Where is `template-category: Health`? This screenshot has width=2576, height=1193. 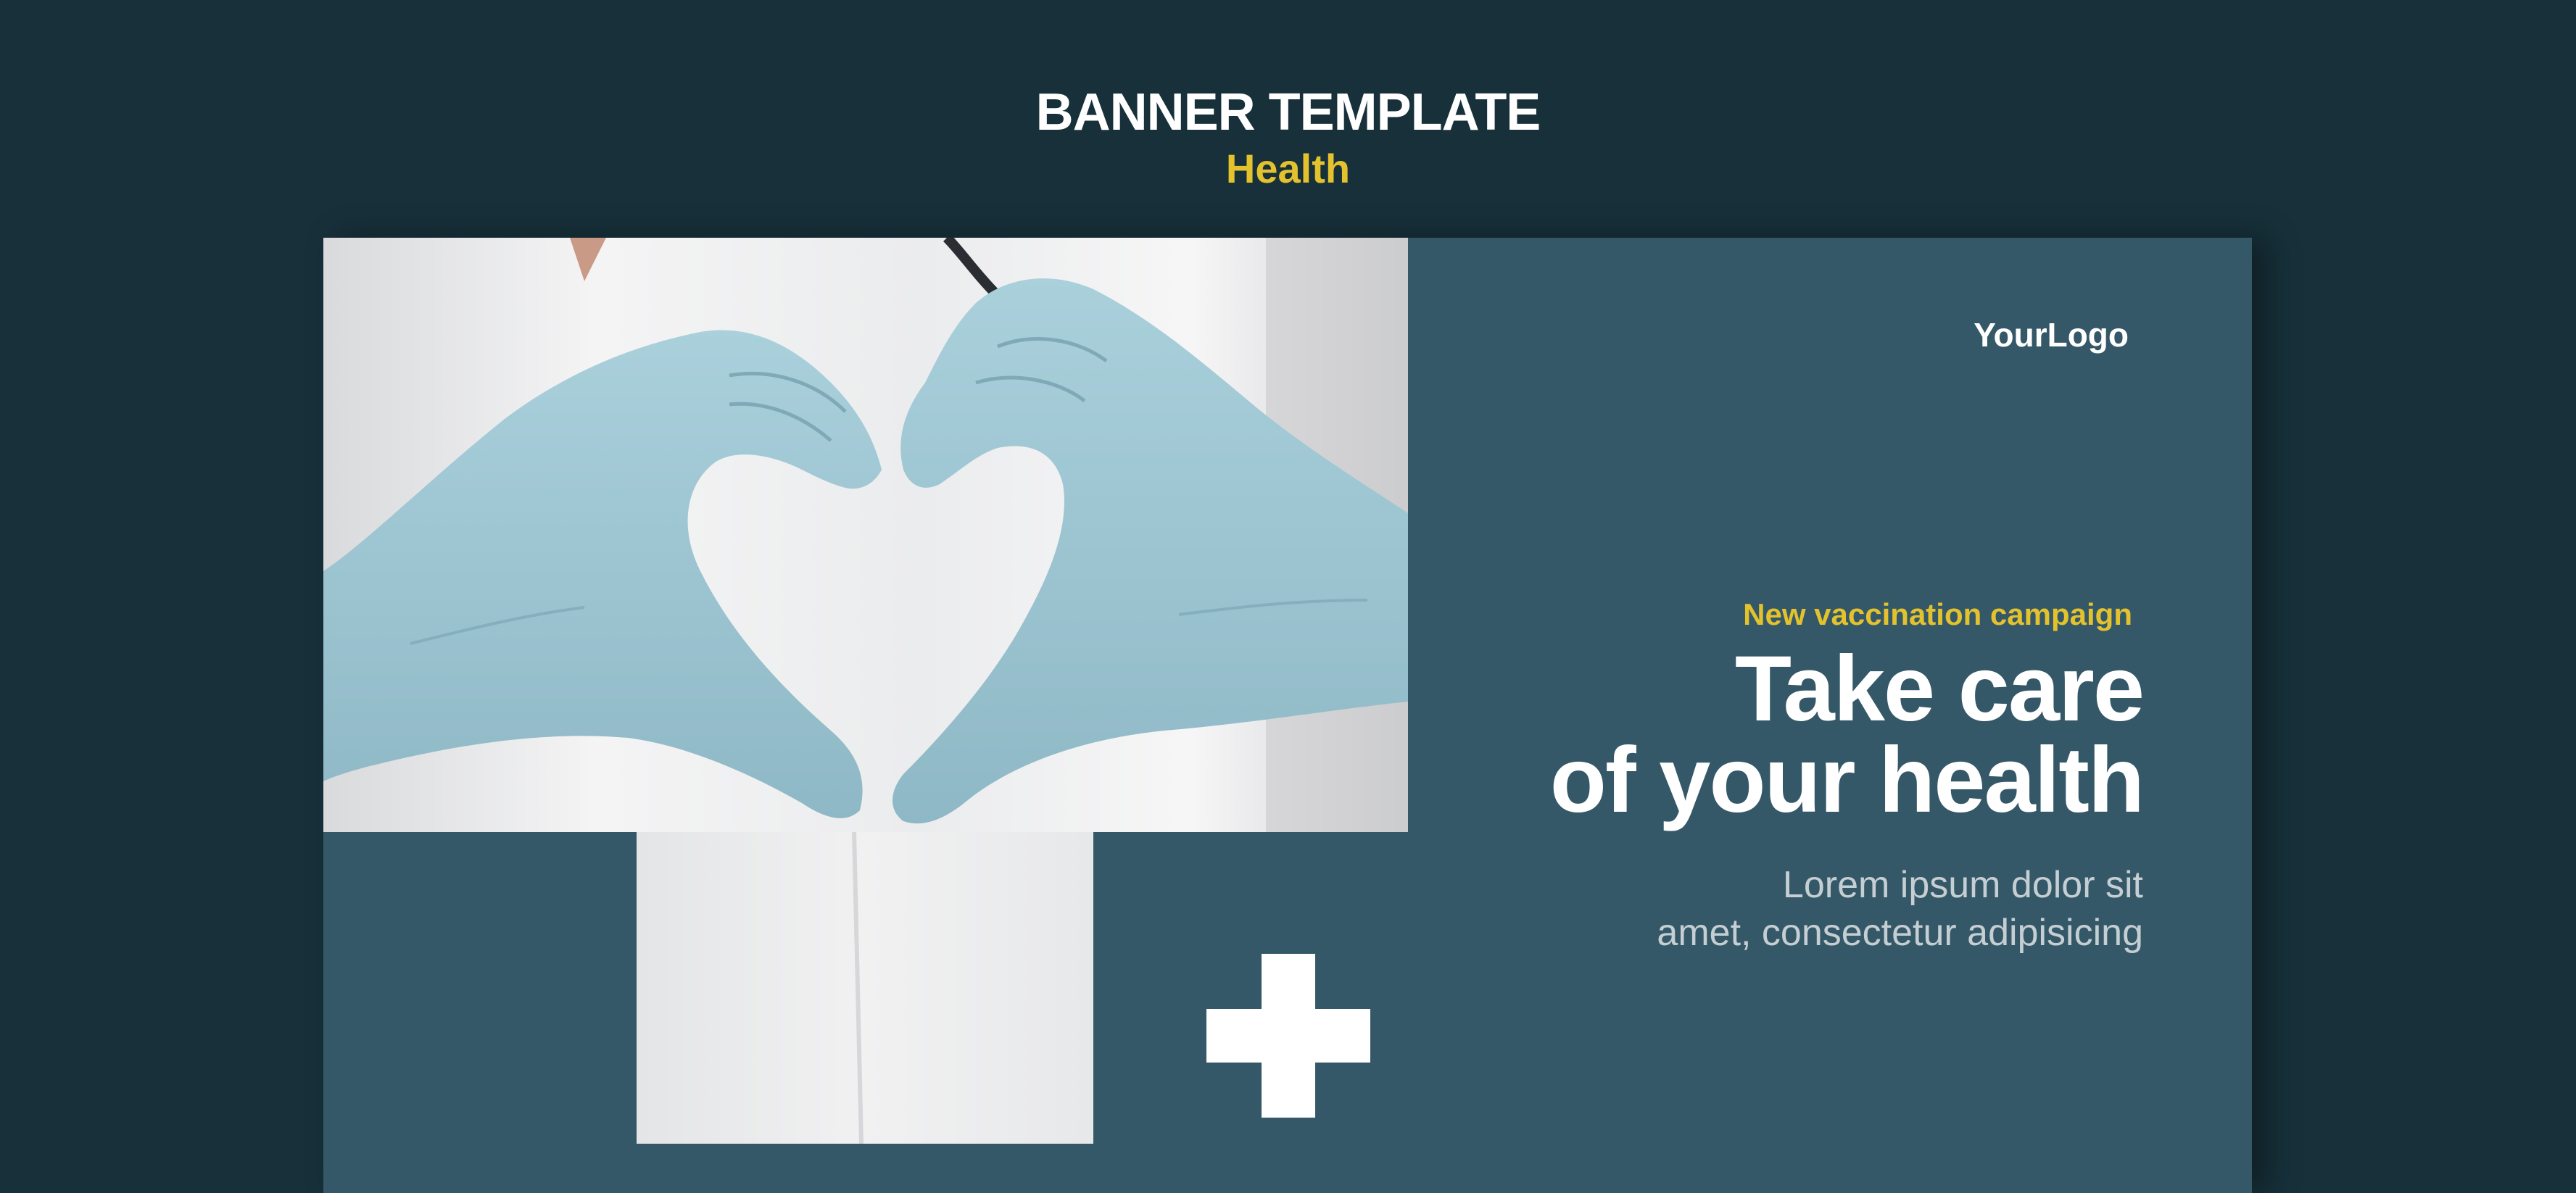 template-category: Health is located at coordinates (1288, 168).